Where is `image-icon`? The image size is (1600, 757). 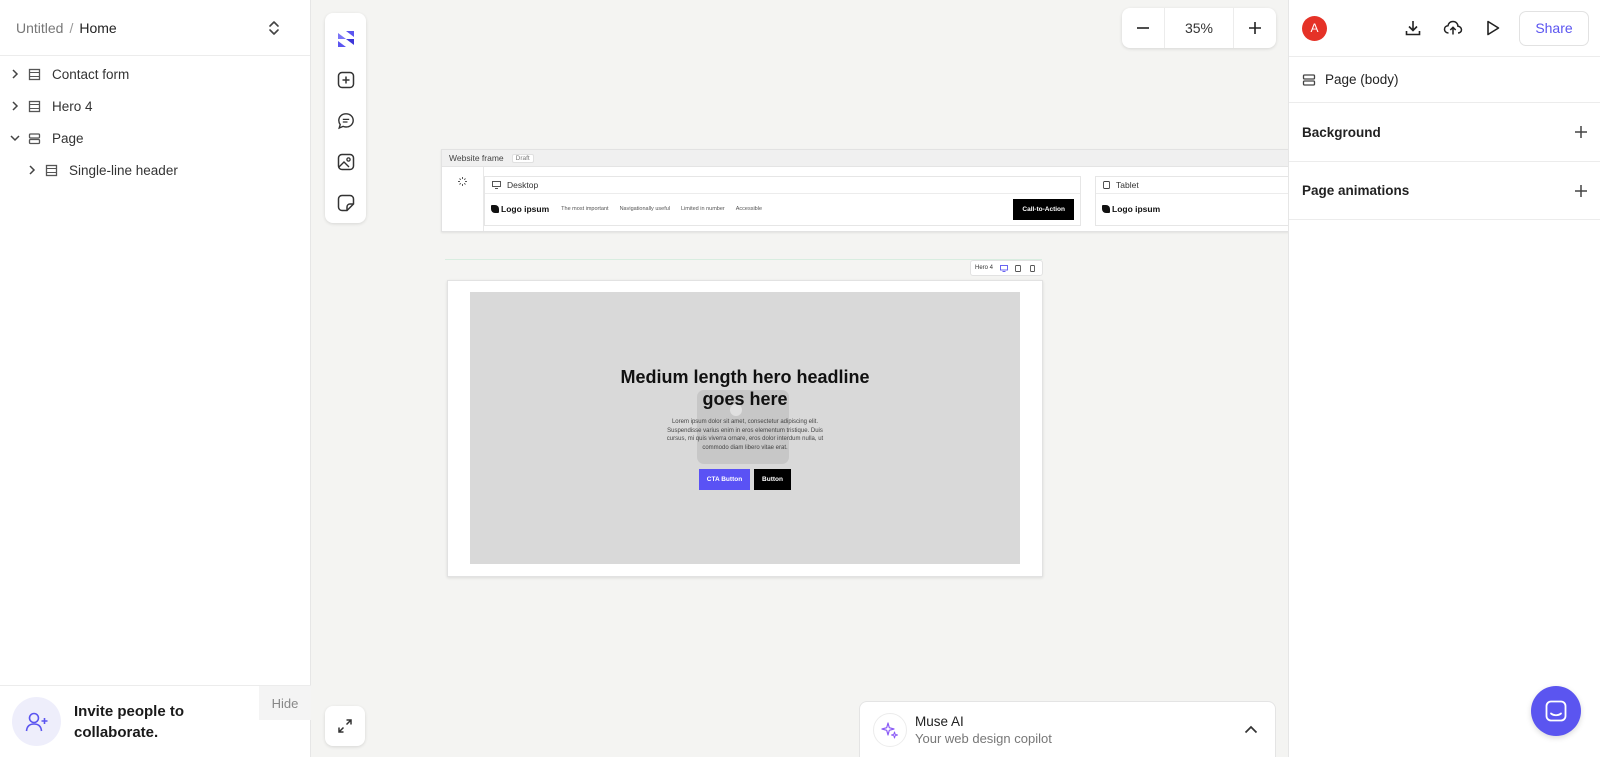 image-icon is located at coordinates (345, 161).